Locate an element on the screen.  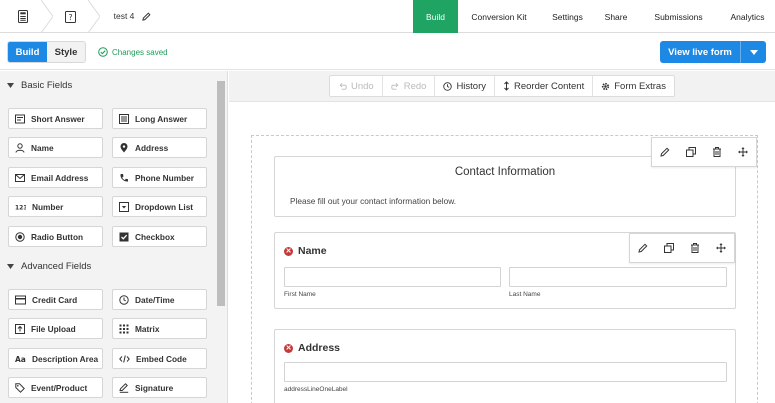
breadcrumb-chevron-icon is located at coordinates (46, 16).